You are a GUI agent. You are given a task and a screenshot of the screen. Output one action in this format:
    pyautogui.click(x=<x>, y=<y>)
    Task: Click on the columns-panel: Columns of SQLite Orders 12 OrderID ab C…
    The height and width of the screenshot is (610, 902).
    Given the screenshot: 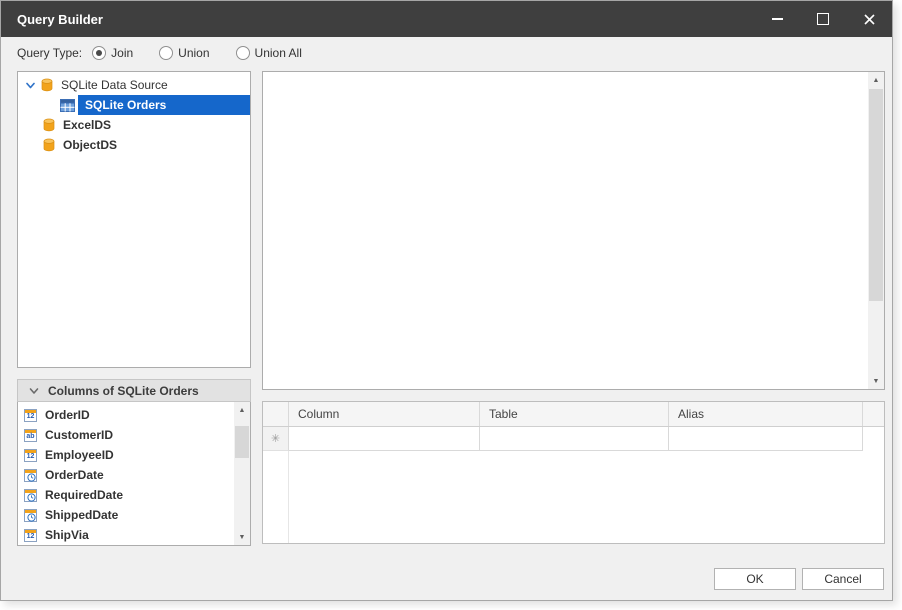 What is the action you would take?
    pyautogui.click(x=134, y=462)
    